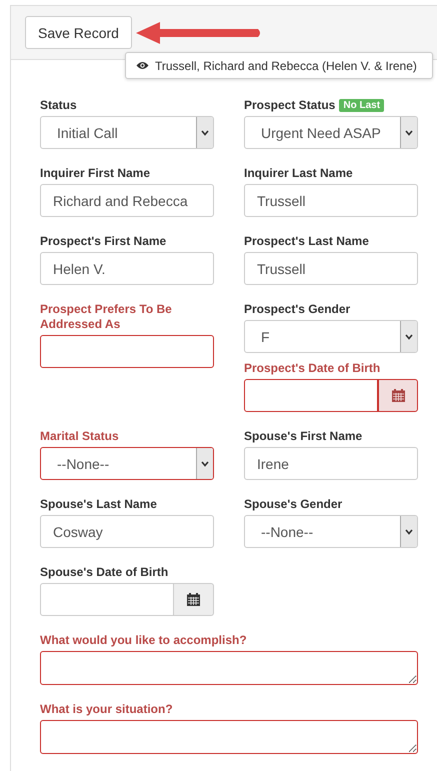 The height and width of the screenshot is (771, 437). What do you see at coordinates (127, 200) in the screenshot?
I see `text-field: Richard and Rebecca` at bounding box center [127, 200].